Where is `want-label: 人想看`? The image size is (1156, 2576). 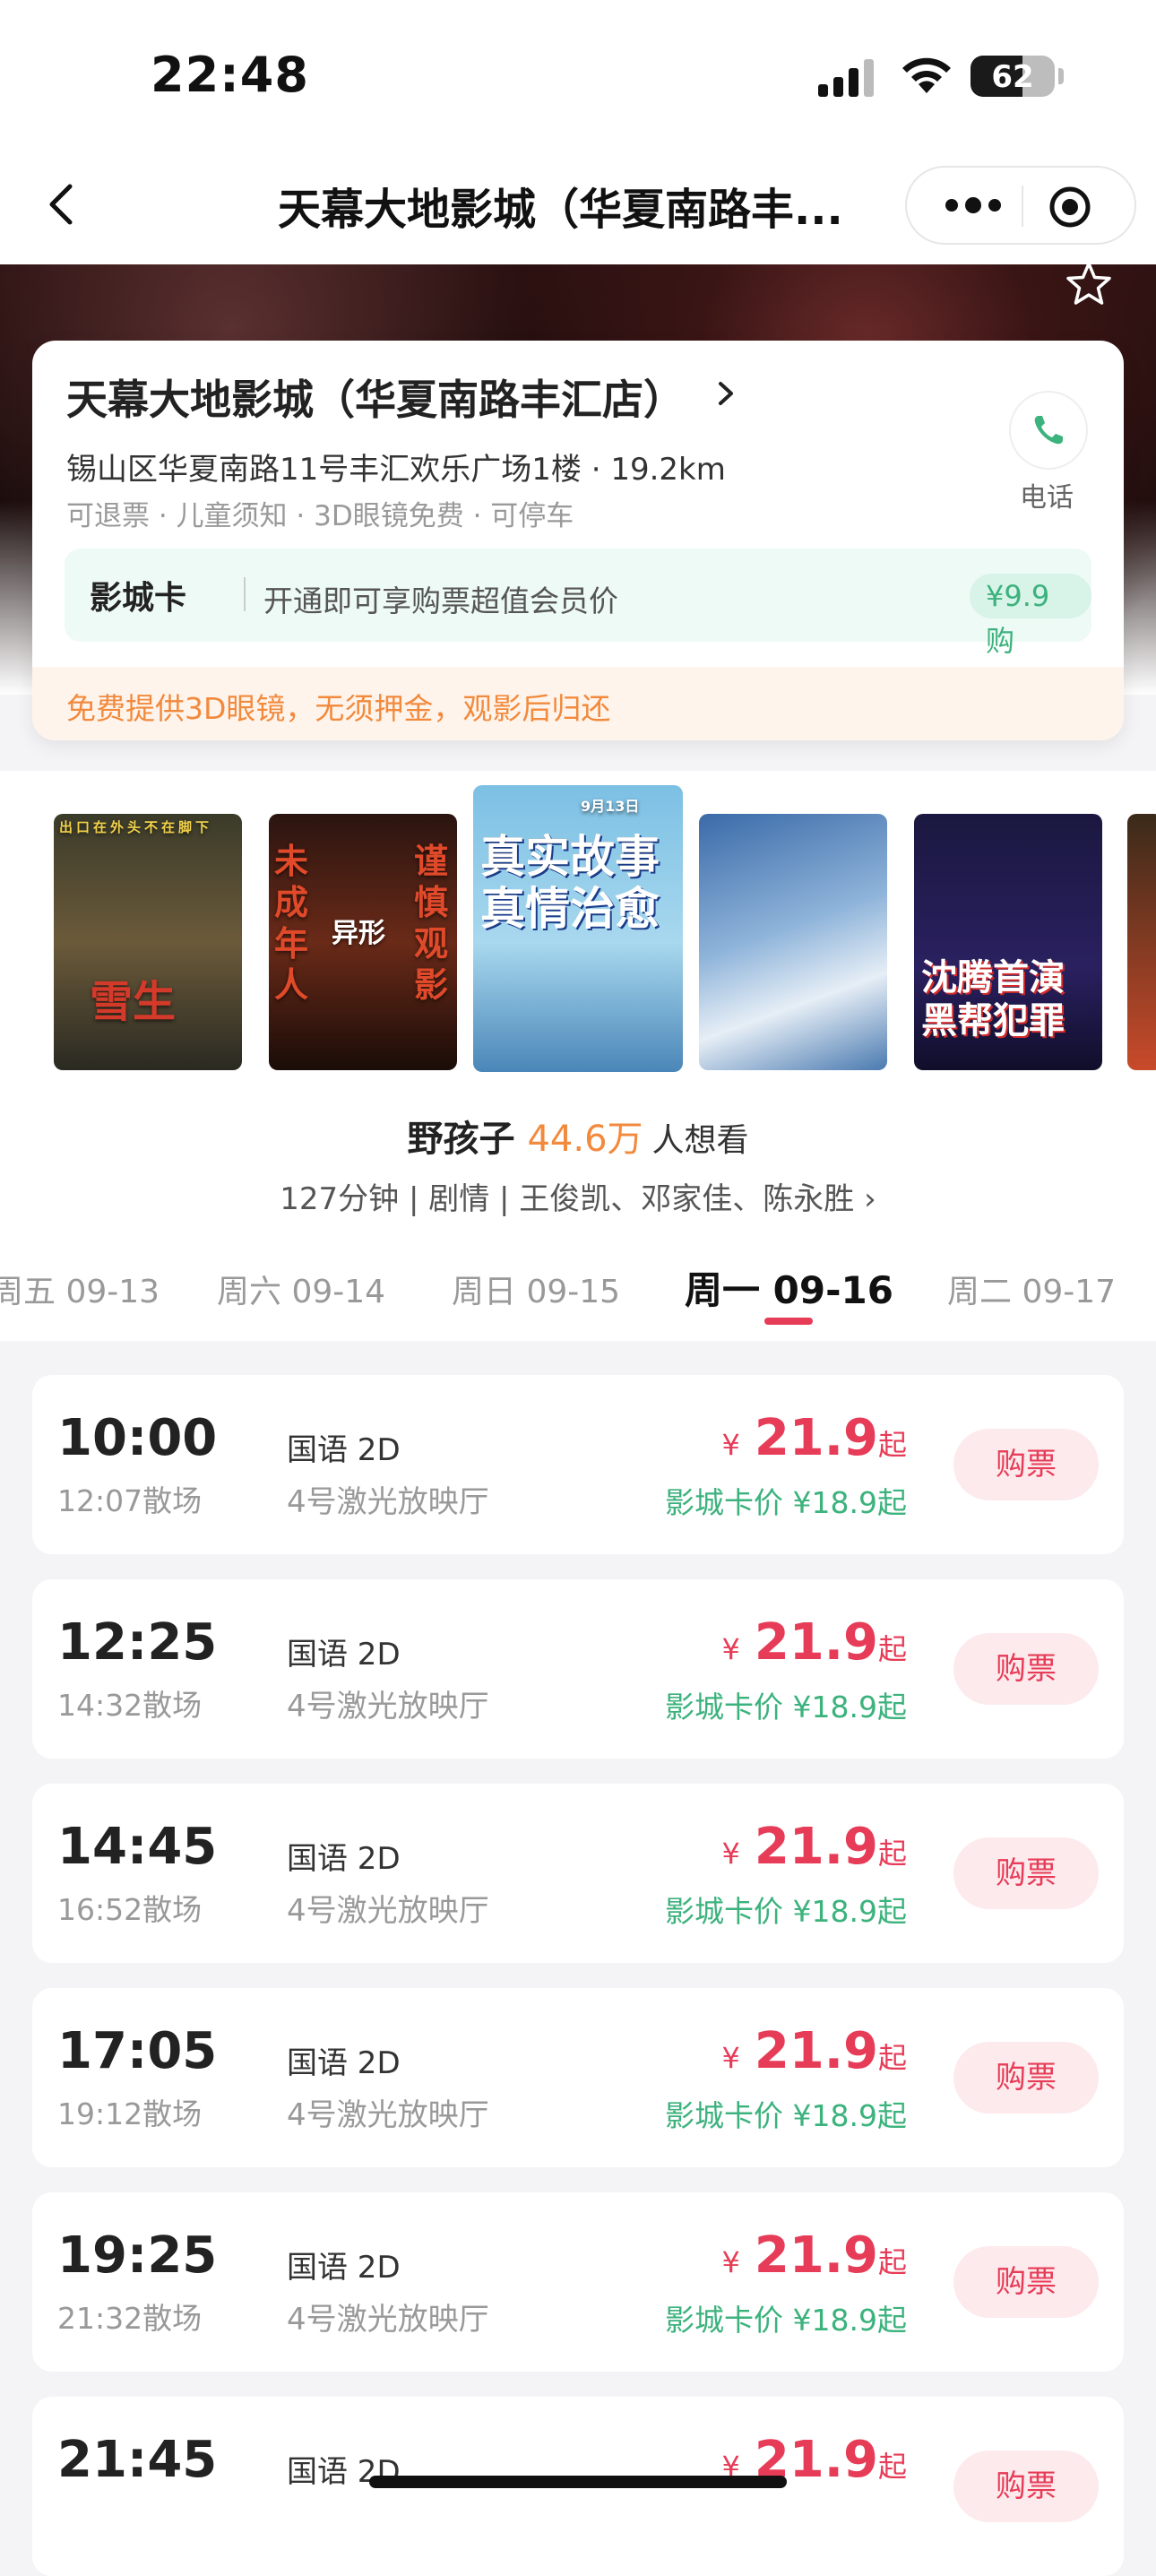 want-label: 人想看 is located at coordinates (700, 1140).